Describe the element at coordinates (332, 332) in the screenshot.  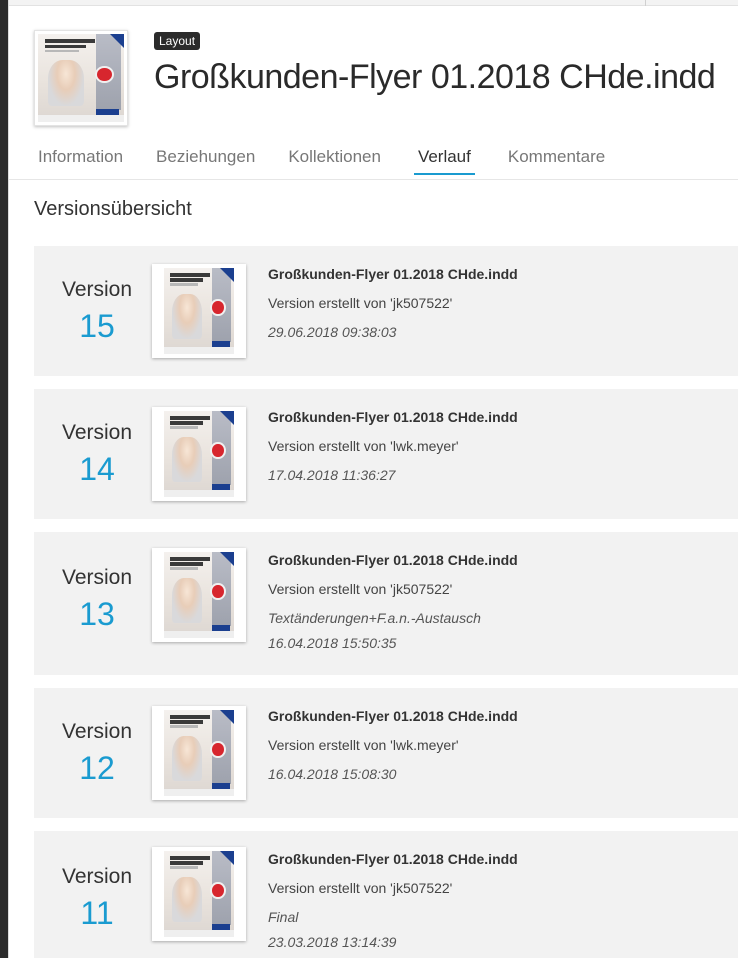
I see `version-date: 29.06.2018 09:38:03` at that location.